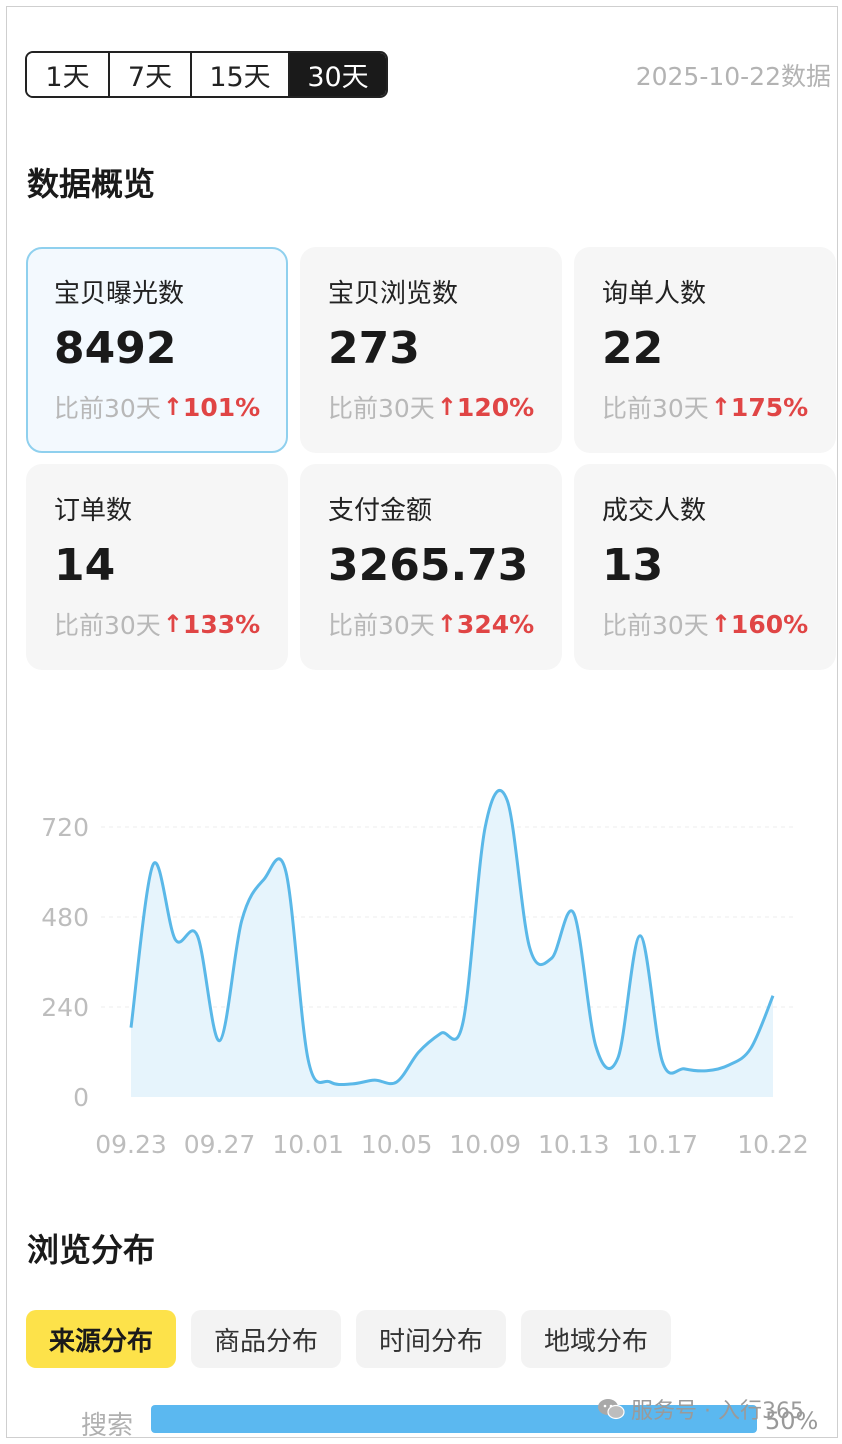  I want to click on metric-value: 22, so click(633, 348).